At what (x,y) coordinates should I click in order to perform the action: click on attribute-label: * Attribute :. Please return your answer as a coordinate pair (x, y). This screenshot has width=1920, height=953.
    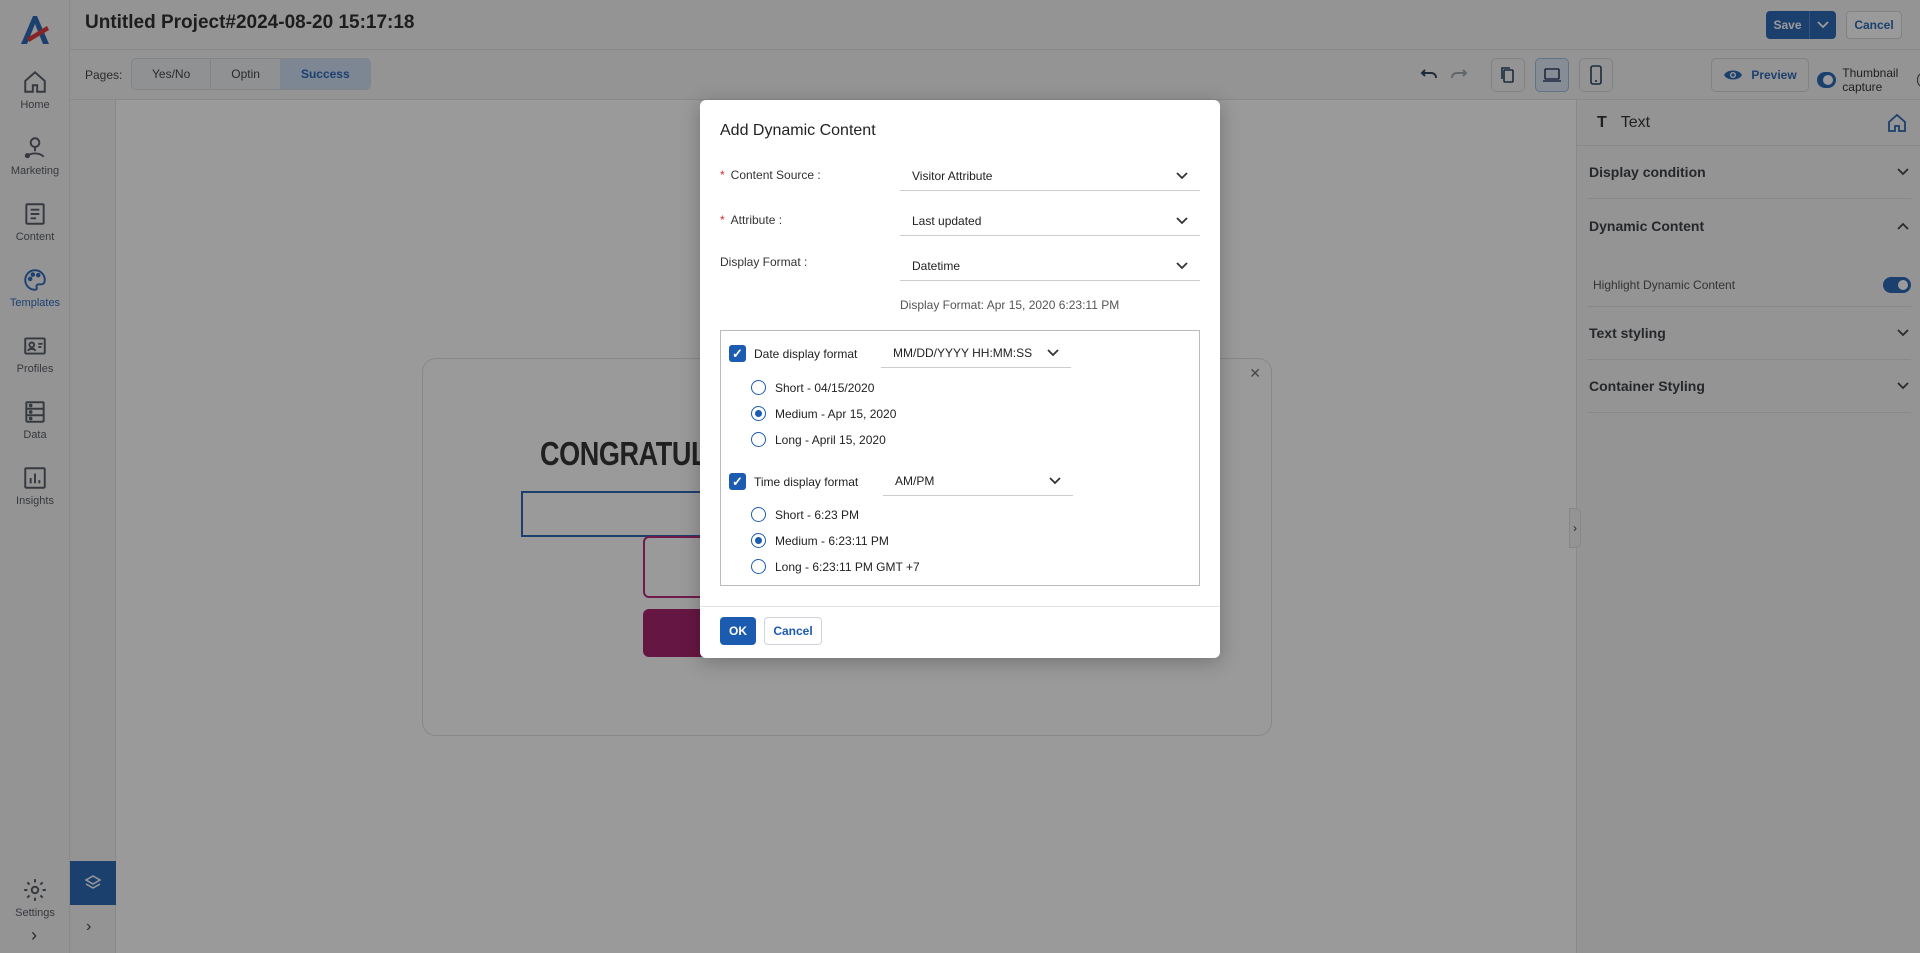
    Looking at the image, I should click on (751, 220).